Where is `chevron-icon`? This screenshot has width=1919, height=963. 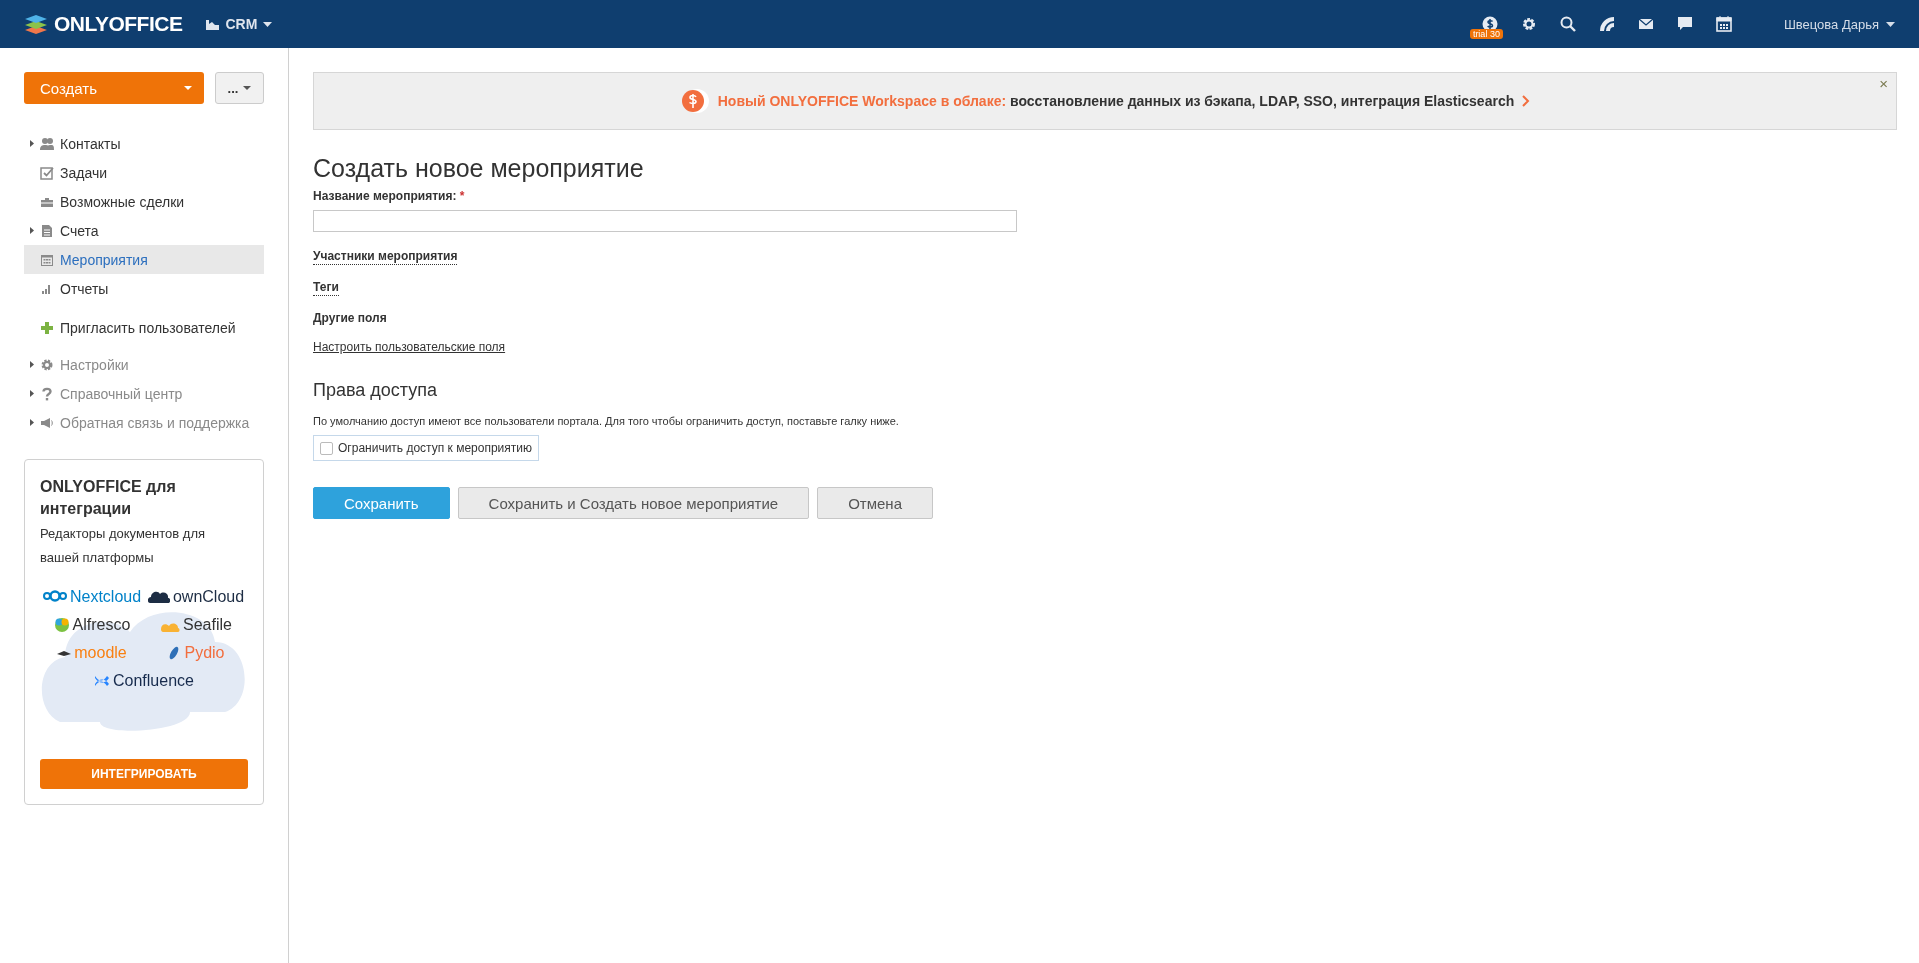 chevron-icon is located at coordinates (1526, 101).